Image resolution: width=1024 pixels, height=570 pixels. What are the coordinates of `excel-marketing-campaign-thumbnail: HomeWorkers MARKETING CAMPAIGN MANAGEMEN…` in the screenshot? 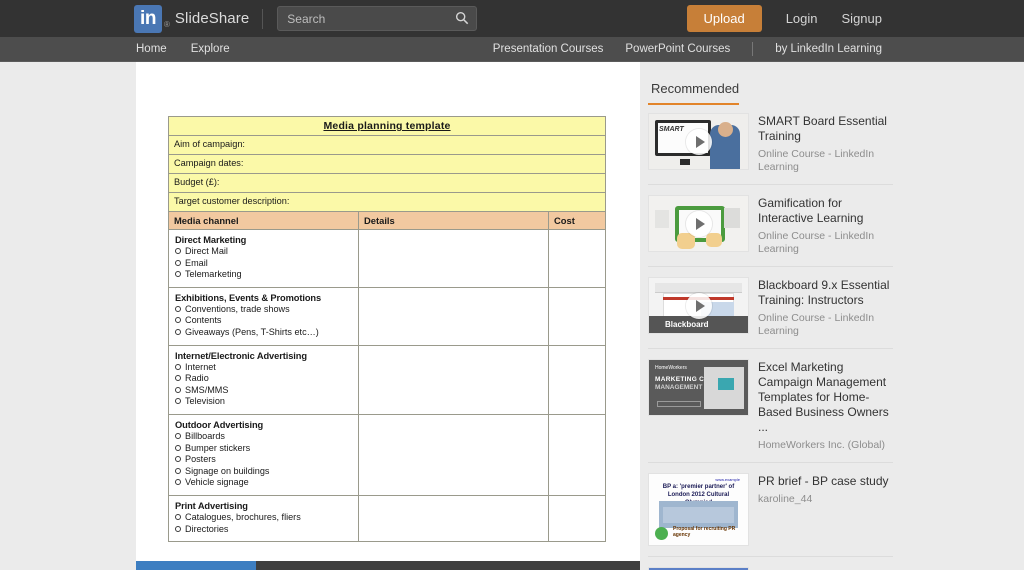 It's located at (698, 387).